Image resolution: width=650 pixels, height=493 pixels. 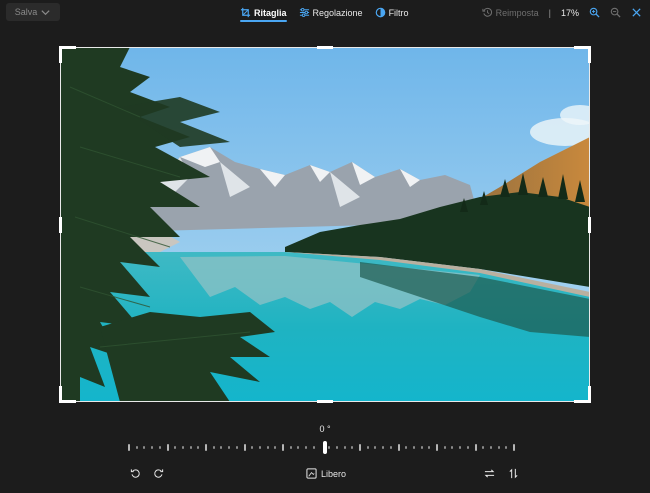 What do you see at coordinates (311, 473) in the screenshot?
I see `aspect-ratio-icon` at bounding box center [311, 473].